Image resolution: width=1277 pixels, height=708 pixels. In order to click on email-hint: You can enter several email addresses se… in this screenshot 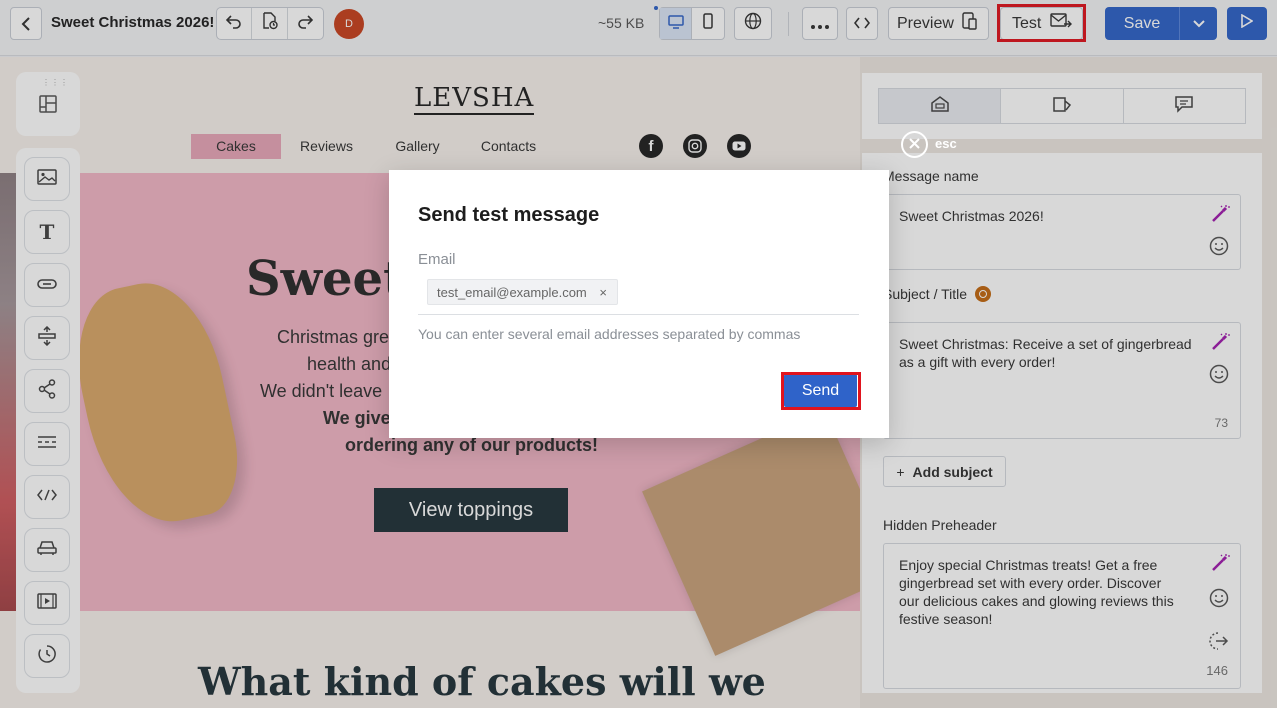, I will do `click(609, 334)`.